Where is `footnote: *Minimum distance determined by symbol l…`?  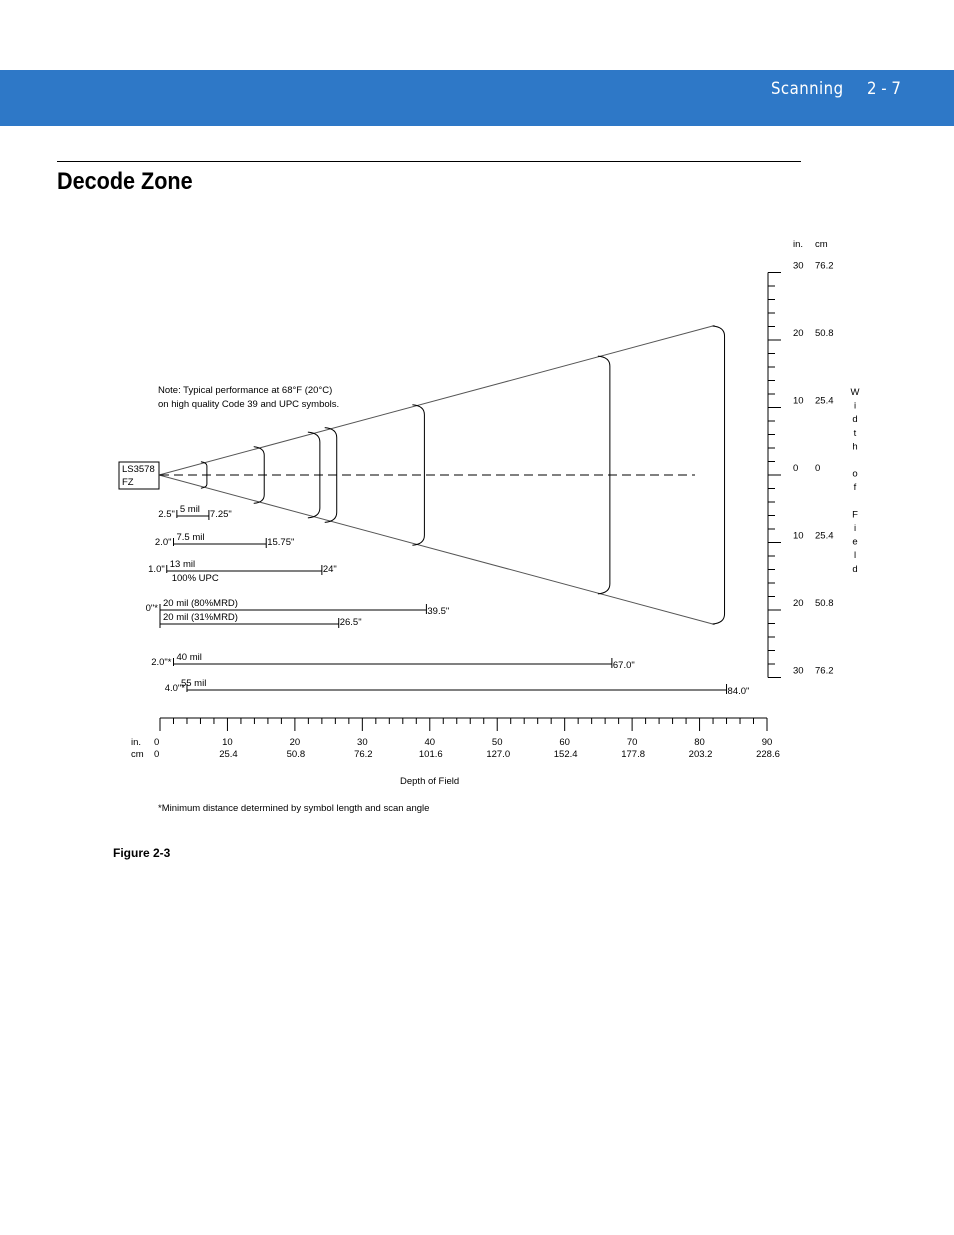
footnote: *Minimum distance determined by symbol l… is located at coordinates (293, 808).